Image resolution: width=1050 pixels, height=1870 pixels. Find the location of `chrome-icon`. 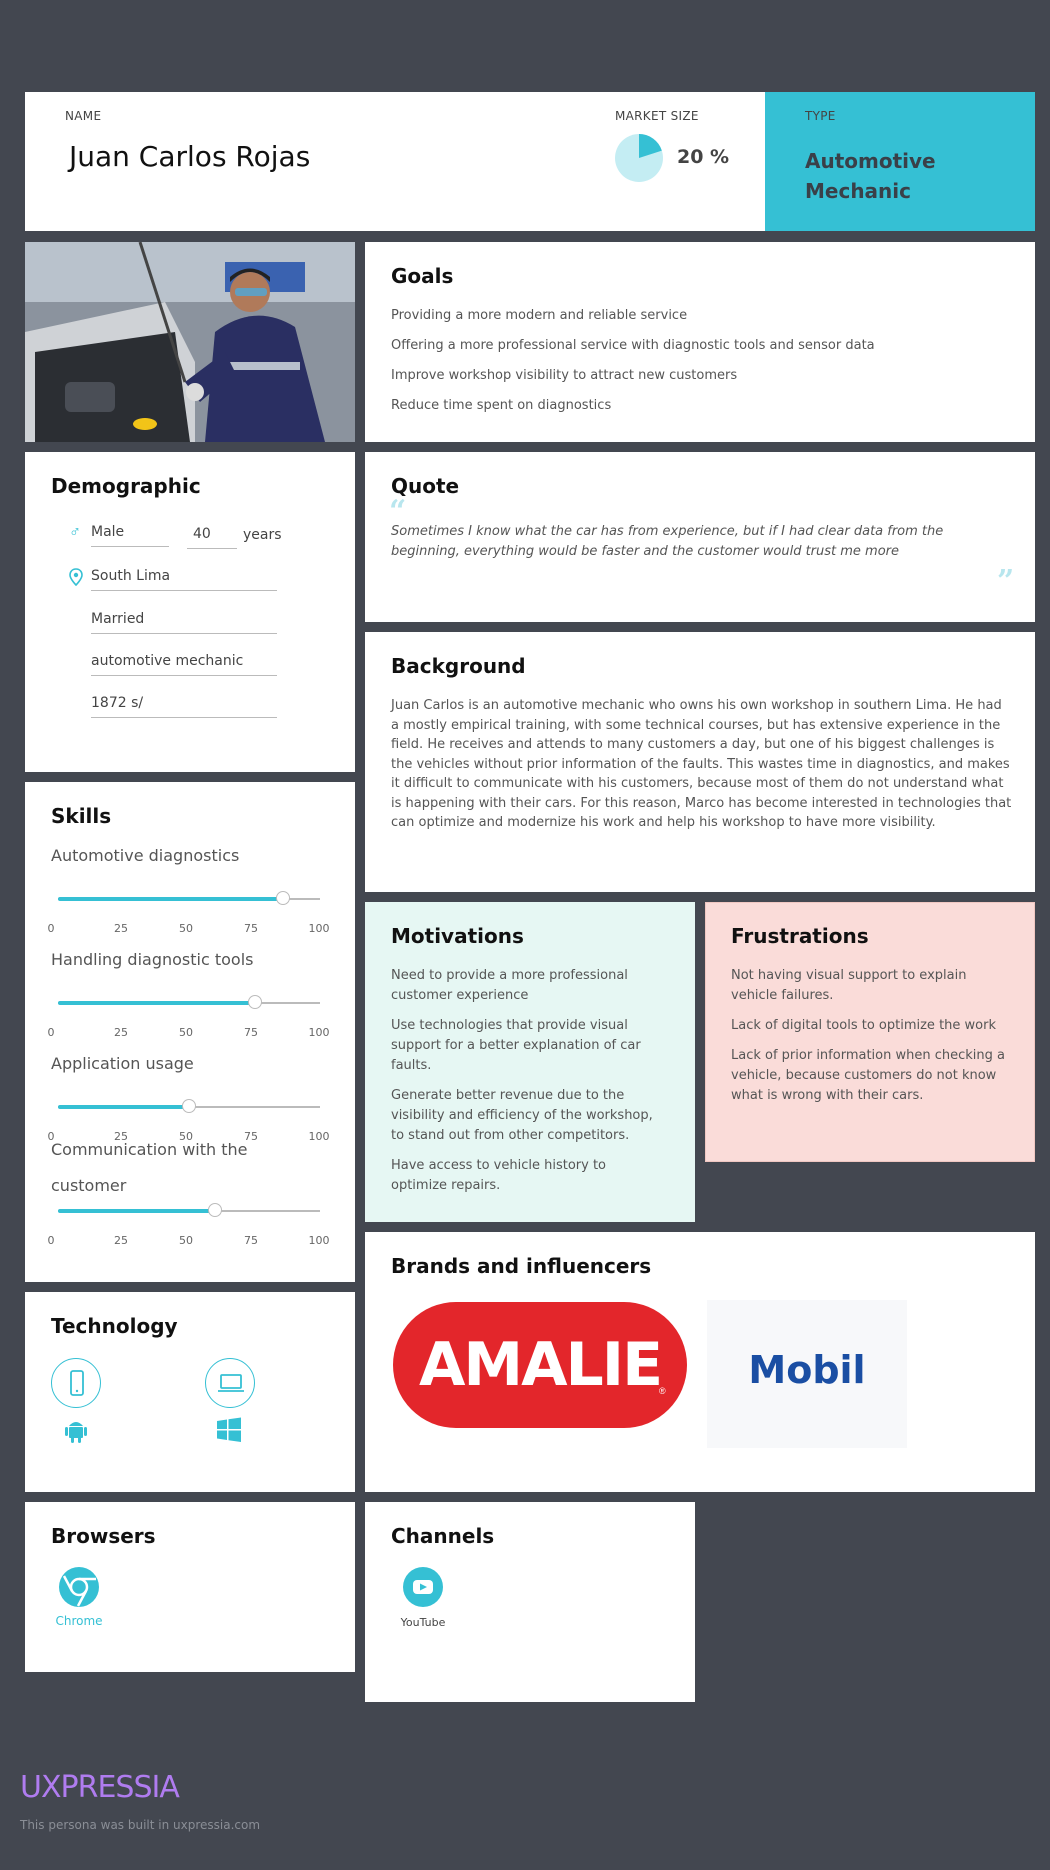

chrome-icon is located at coordinates (79, 1587).